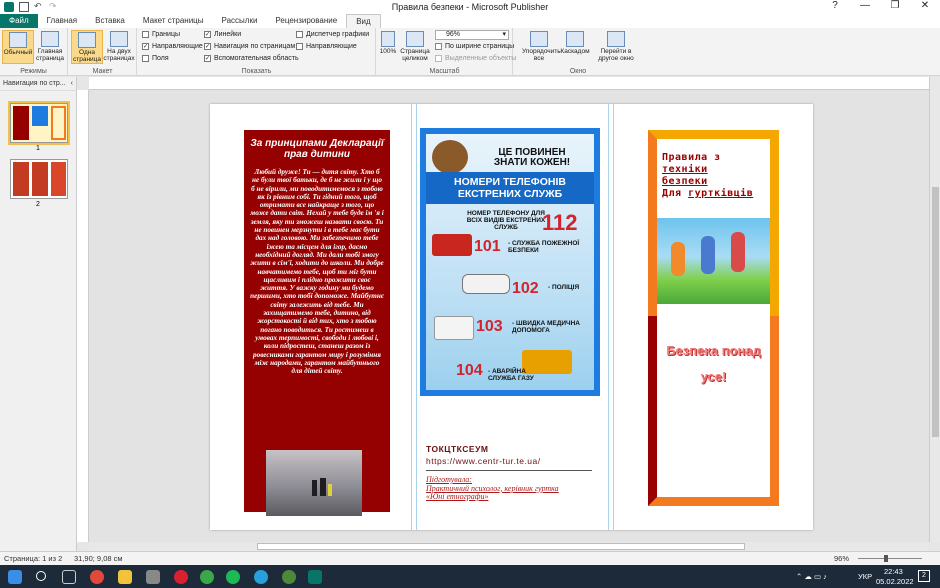 The image size is (940, 588). I want to click on cursor-position: 31,90; 9,08 см, so click(98, 558).